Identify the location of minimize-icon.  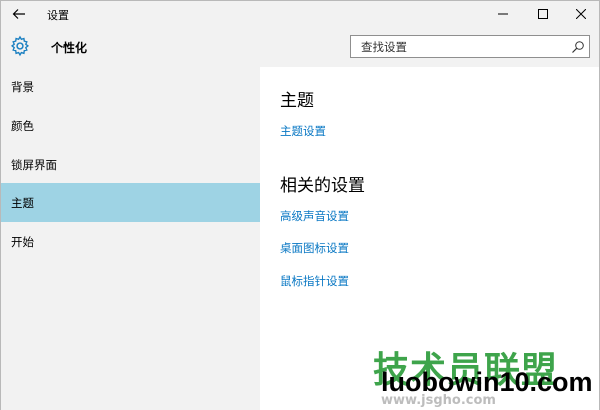
(503, 14).